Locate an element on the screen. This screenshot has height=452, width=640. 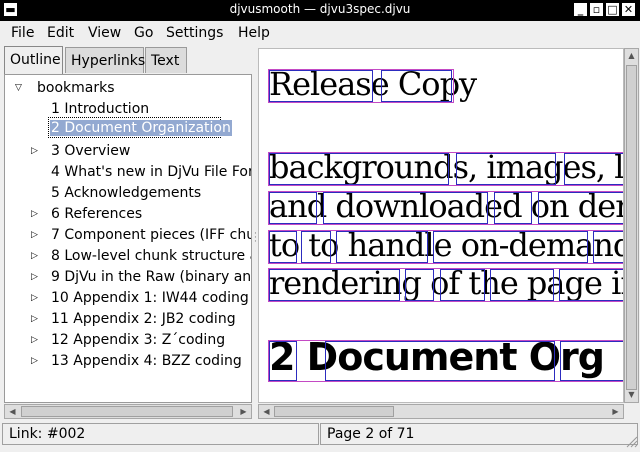
document-horizontal-scrollbar: ◀ ▶ is located at coordinates (441, 411).